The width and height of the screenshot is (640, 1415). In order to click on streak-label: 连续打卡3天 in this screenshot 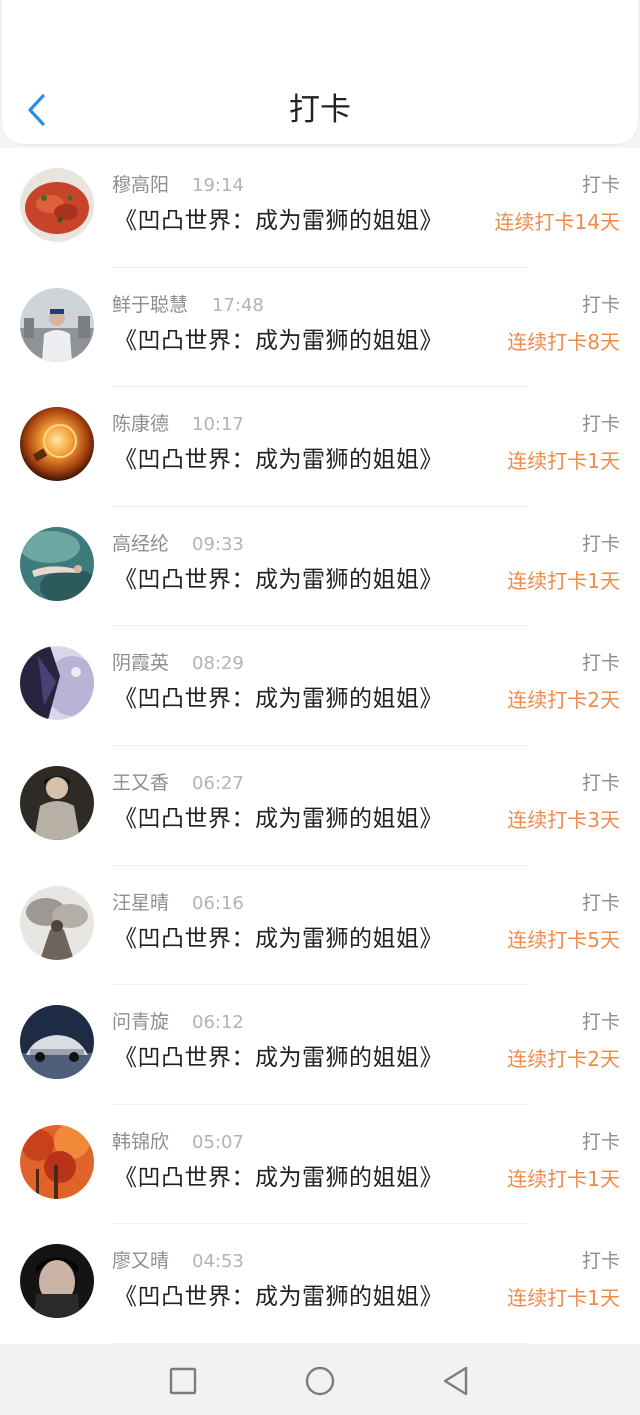, I will do `click(563, 819)`.